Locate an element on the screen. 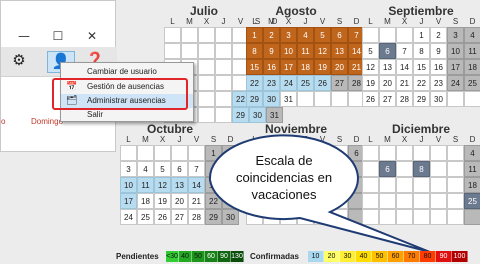 This screenshot has width=480, height=264. legend-confirmed-label: Confirmadas is located at coordinates (274, 256).